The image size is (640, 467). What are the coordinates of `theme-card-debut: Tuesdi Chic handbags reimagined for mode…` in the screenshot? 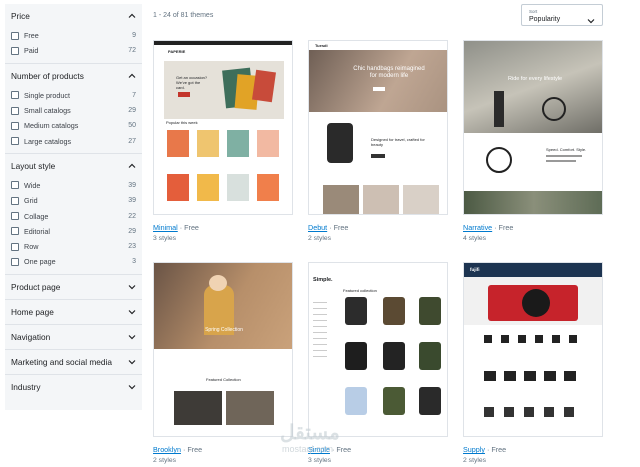 It's located at (378, 141).